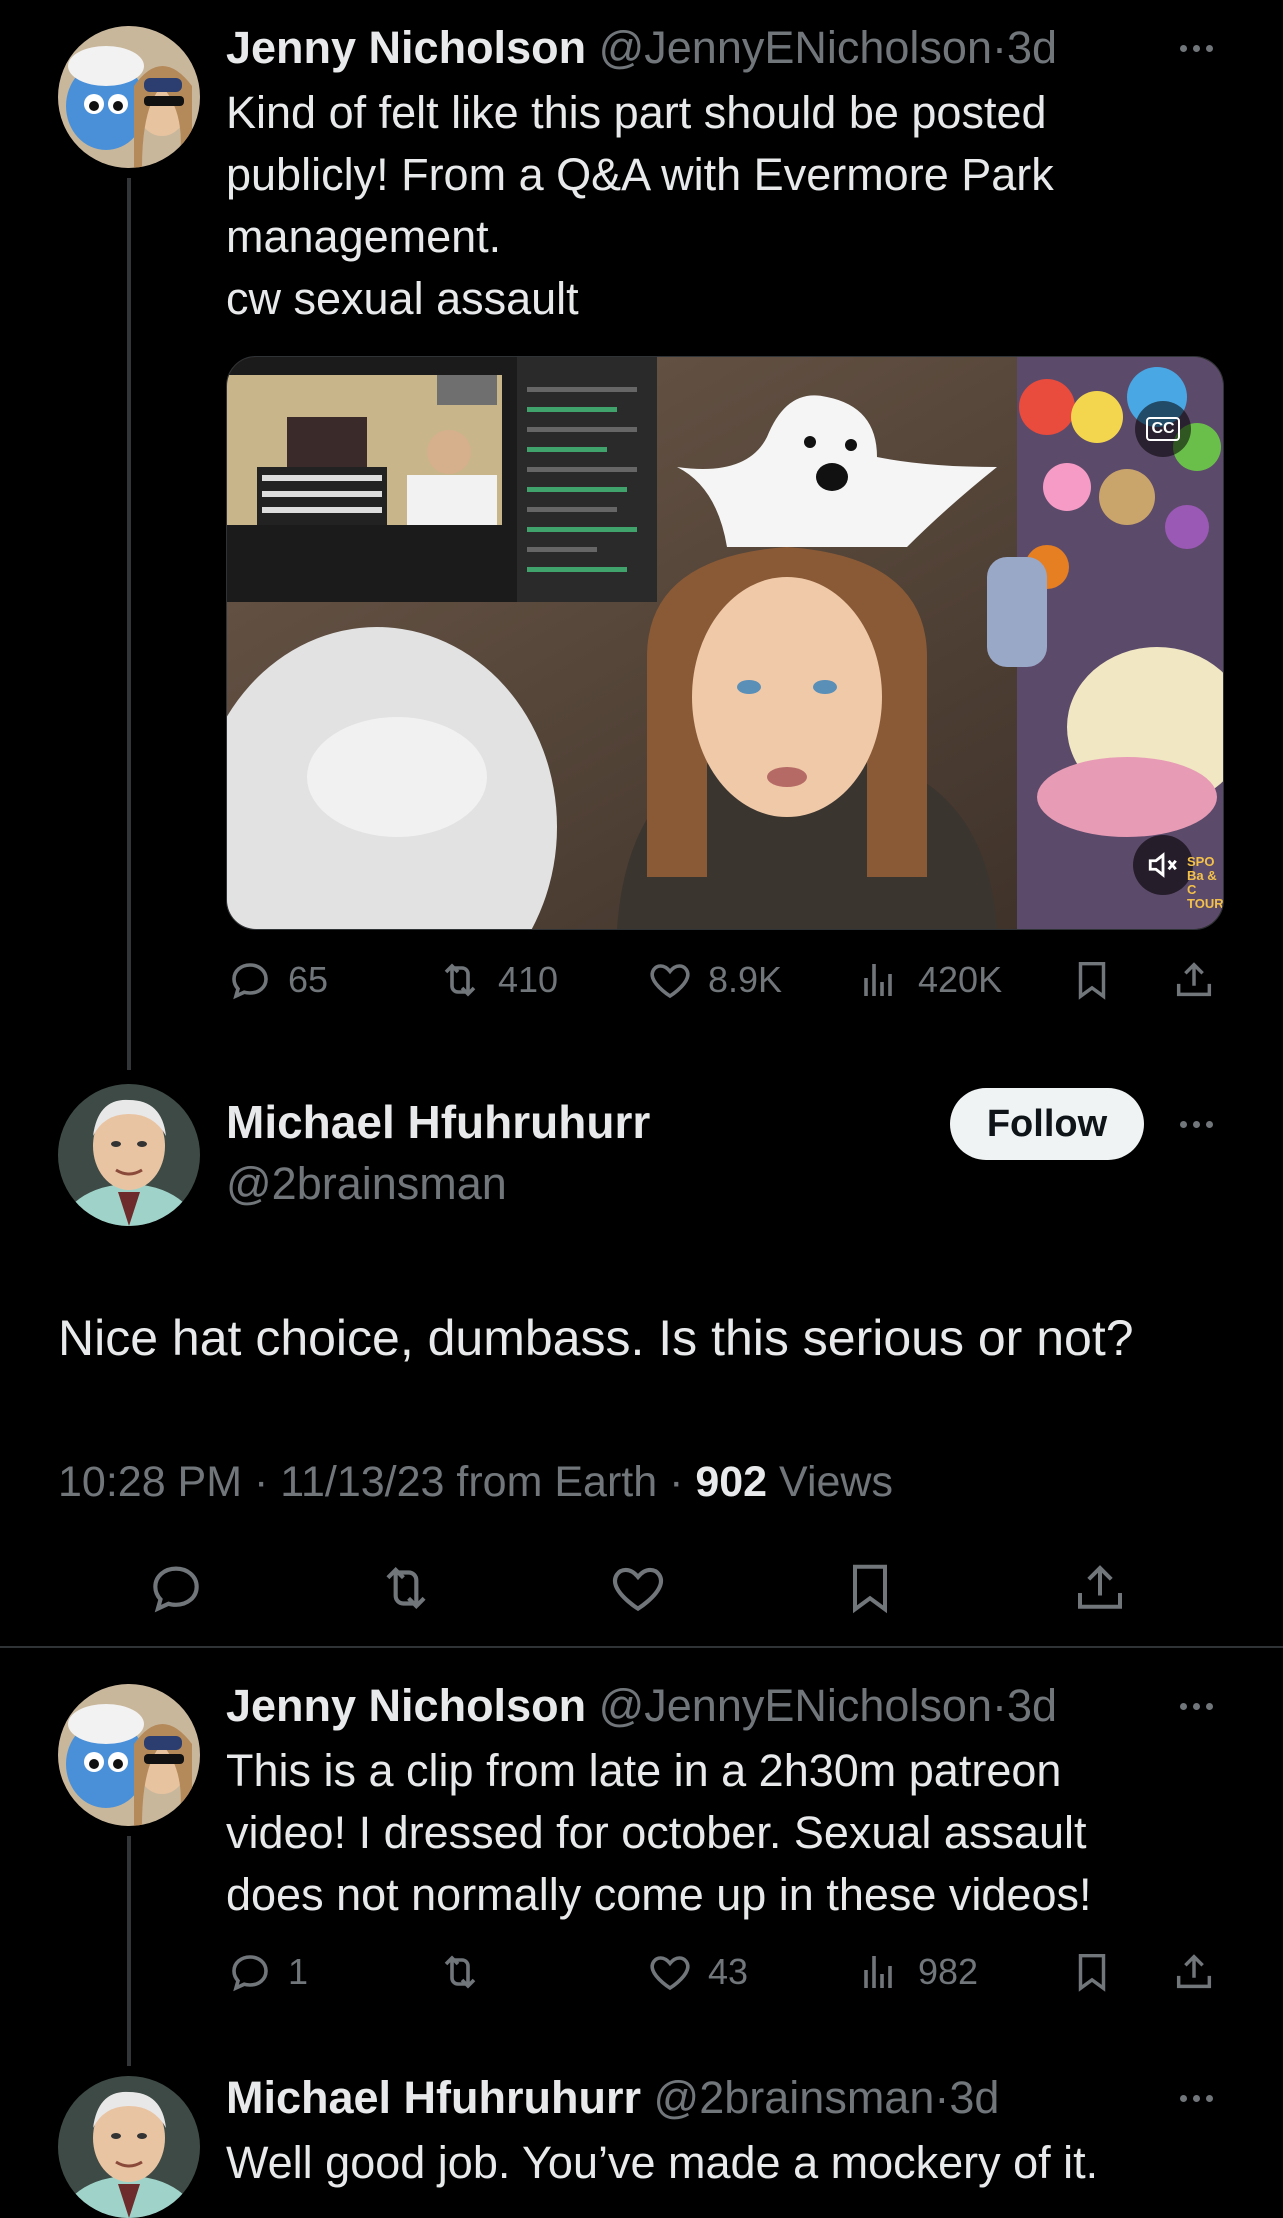 The width and height of the screenshot is (1283, 2218). I want to click on focused-author-handle: @2brainsman, so click(366, 1184).